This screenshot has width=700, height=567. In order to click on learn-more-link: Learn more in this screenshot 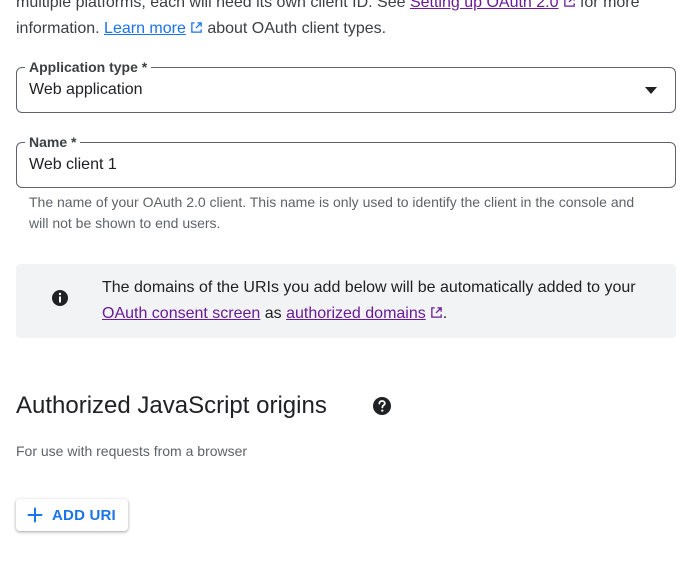, I will do `click(145, 28)`.